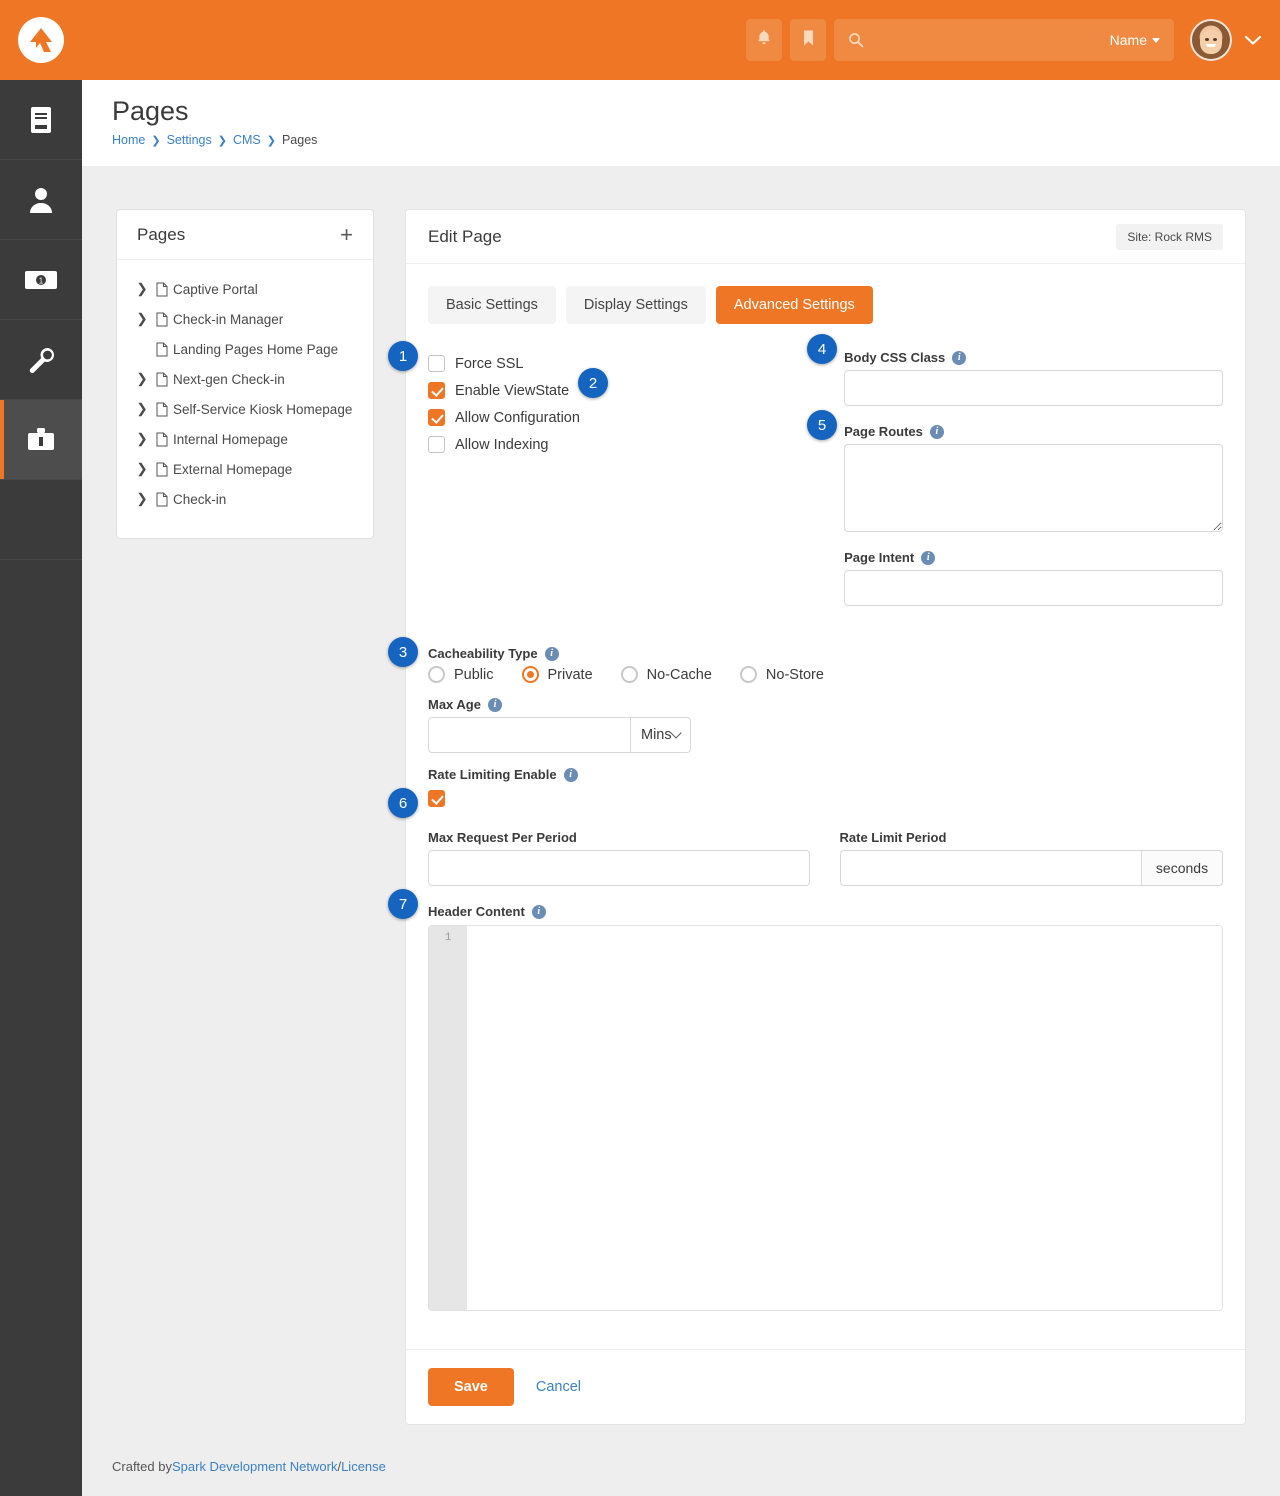 The height and width of the screenshot is (1496, 1280). What do you see at coordinates (635, 305) in the screenshot?
I see `tab-display-settings: Display Settings` at bounding box center [635, 305].